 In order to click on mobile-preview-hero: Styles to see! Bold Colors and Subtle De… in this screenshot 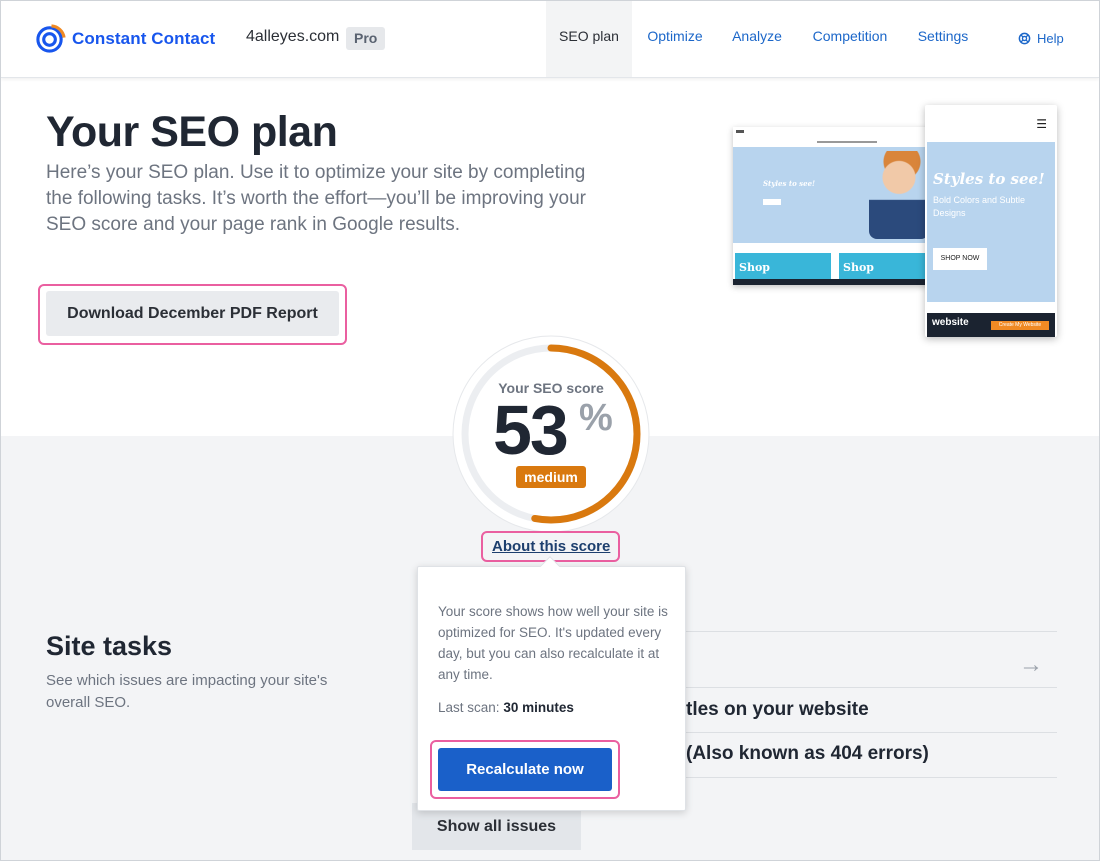, I will do `click(991, 222)`.